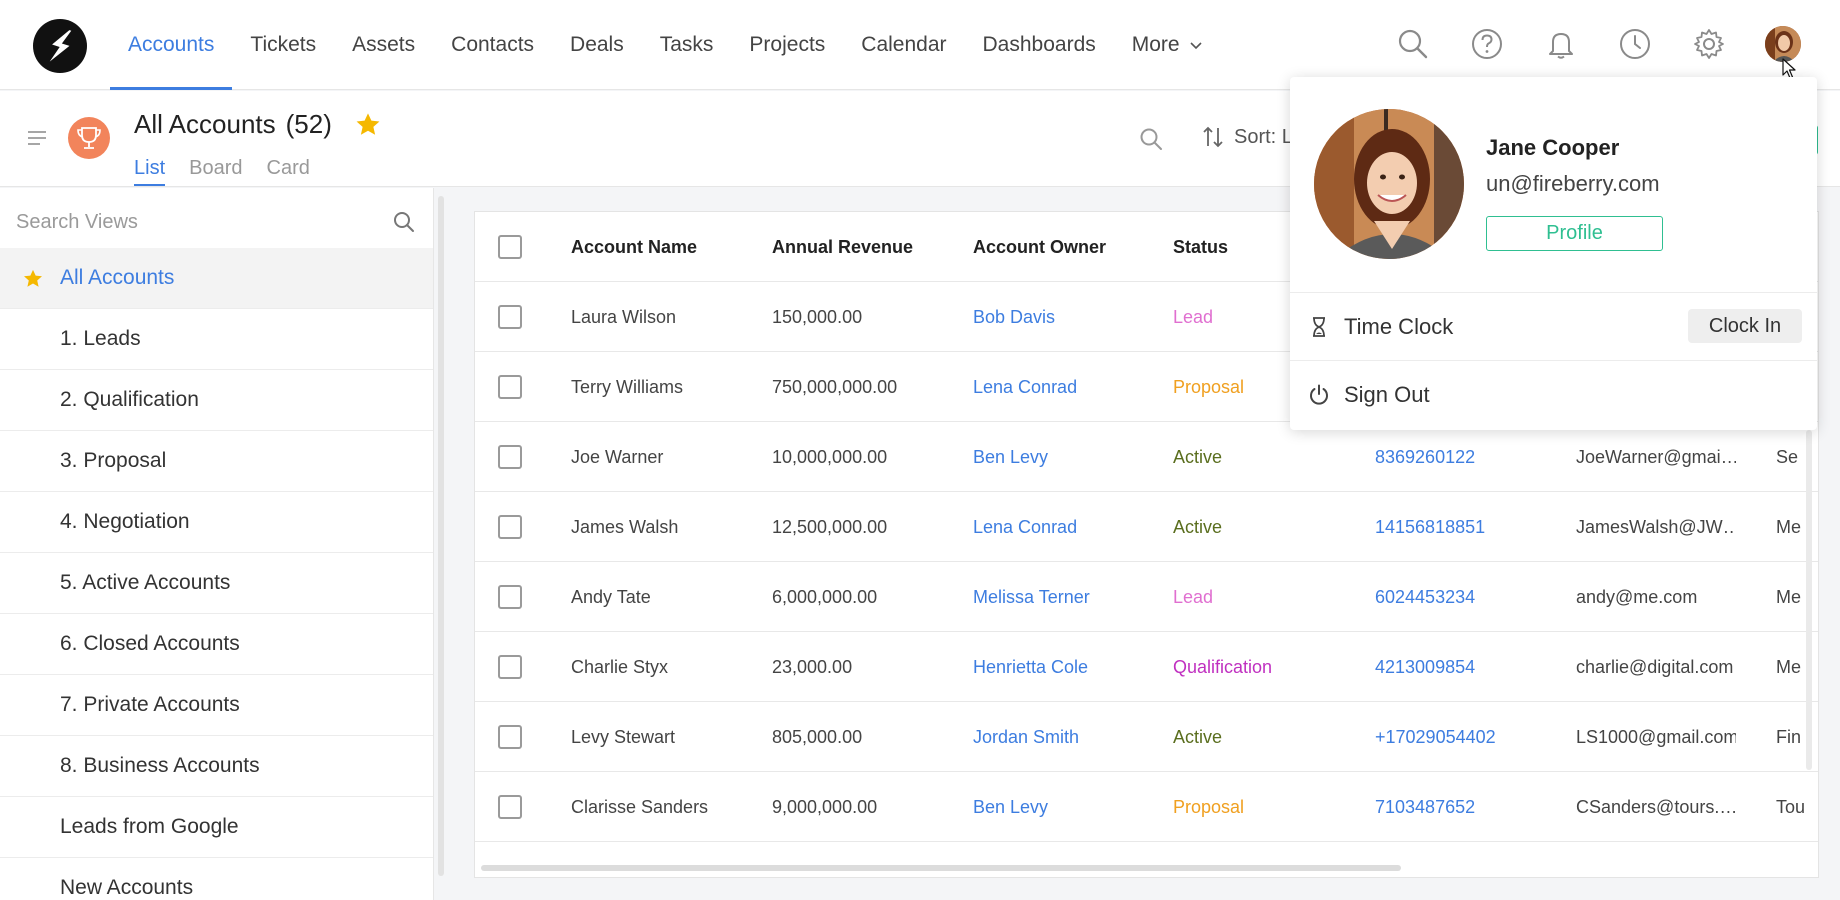 This screenshot has width=1840, height=900. What do you see at coordinates (1470, 737) in the screenshot?
I see `phone-link: +17029054402` at bounding box center [1470, 737].